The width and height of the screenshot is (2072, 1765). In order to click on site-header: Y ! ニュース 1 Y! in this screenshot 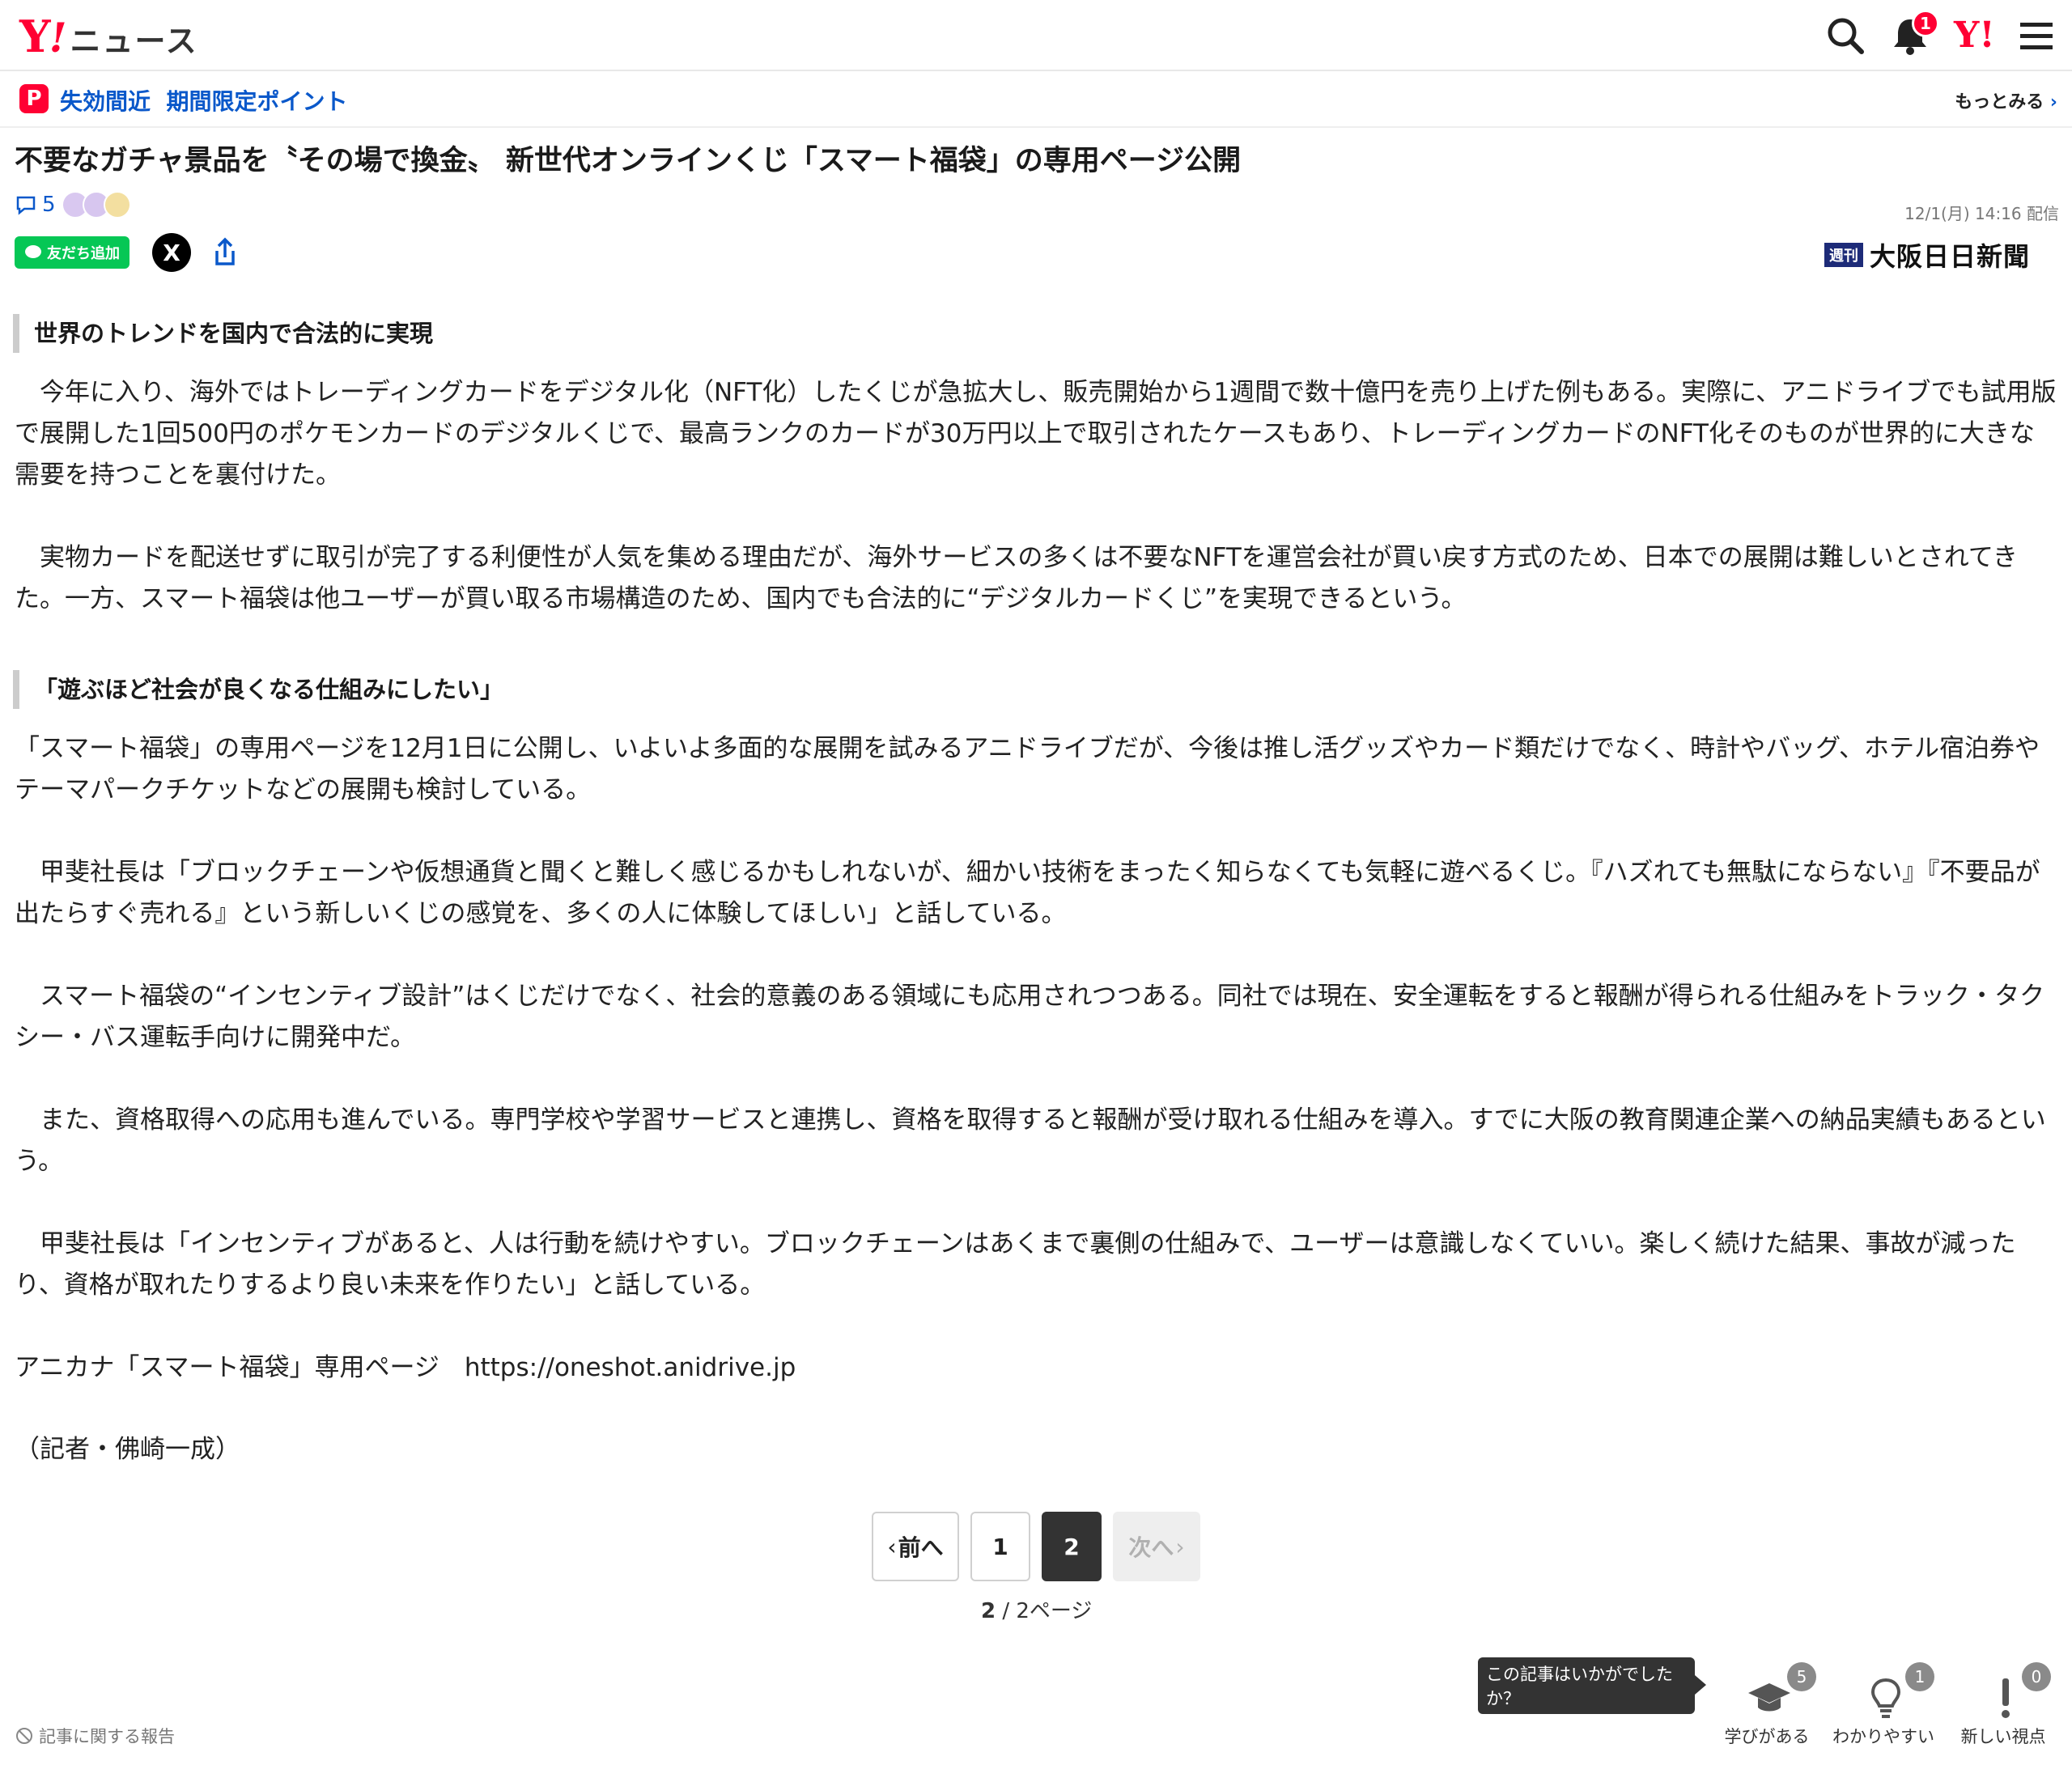, I will do `click(1036, 35)`.